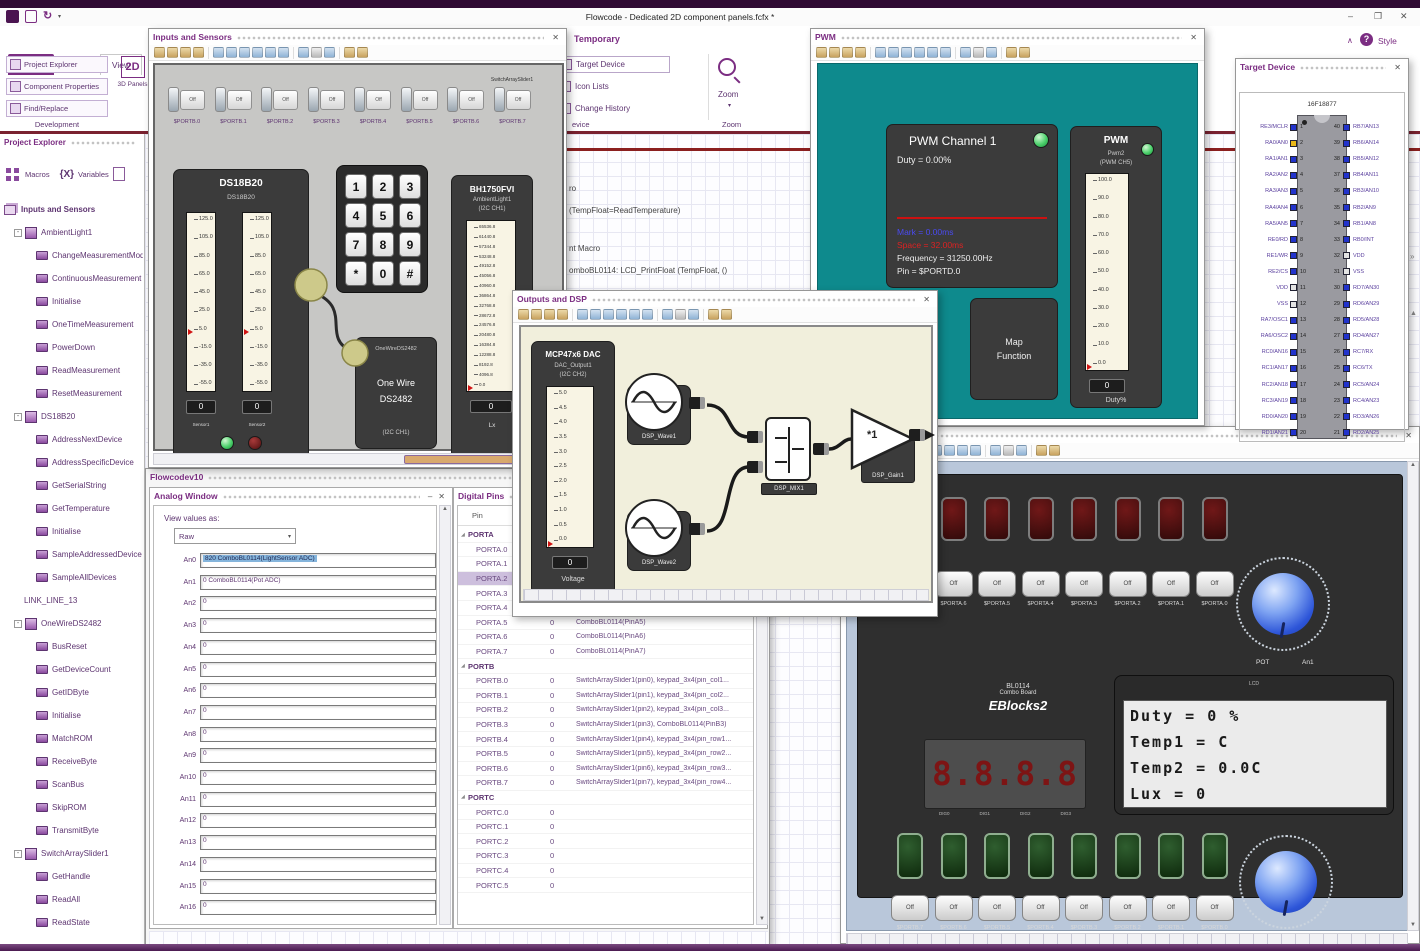 The height and width of the screenshot is (951, 1420). What do you see at coordinates (187, 110) in the screenshot?
I see `switch-$PORTB.0: Off $PORTB.0` at bounding box center [187, 110].